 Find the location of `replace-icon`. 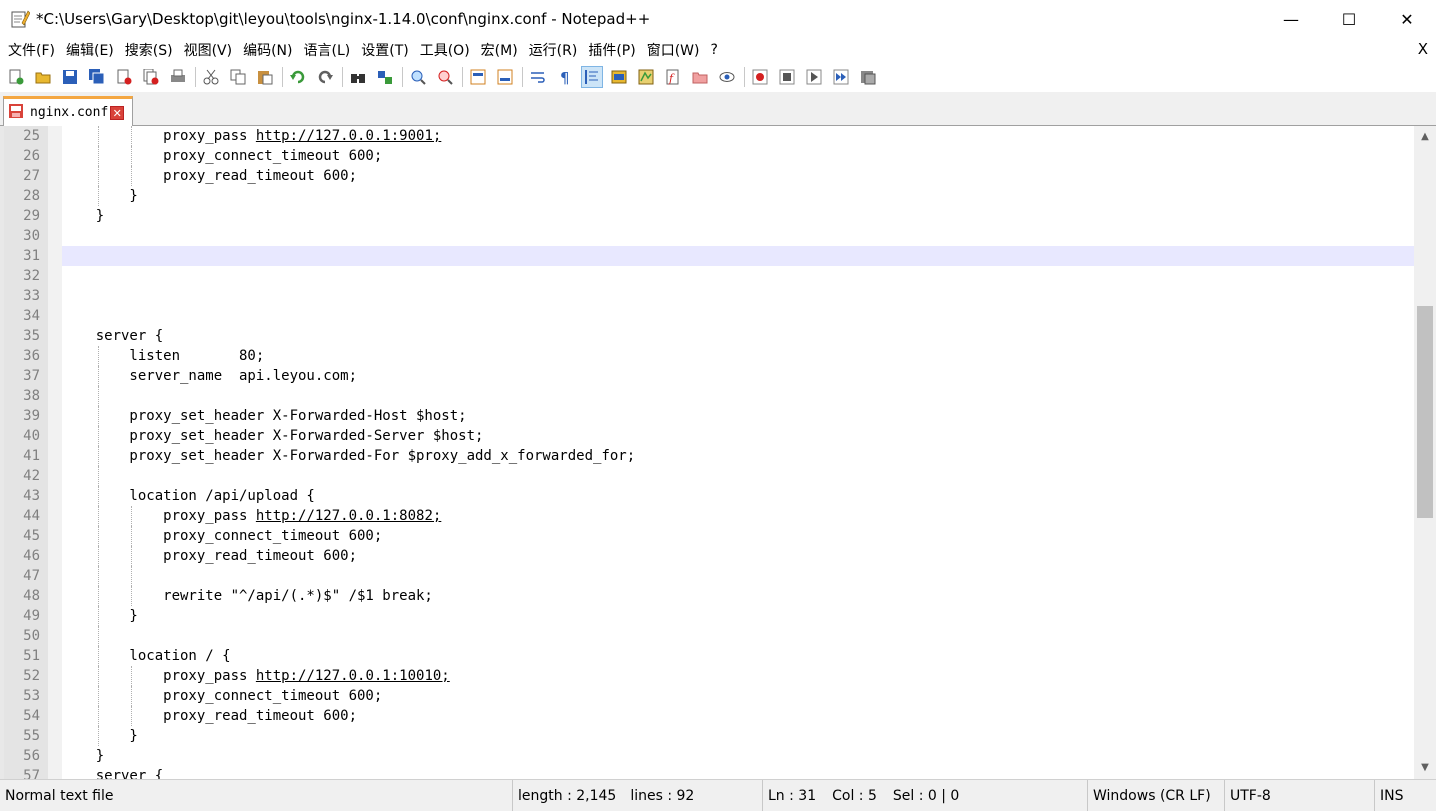

replace-icon is located at coordinates (385, 77).